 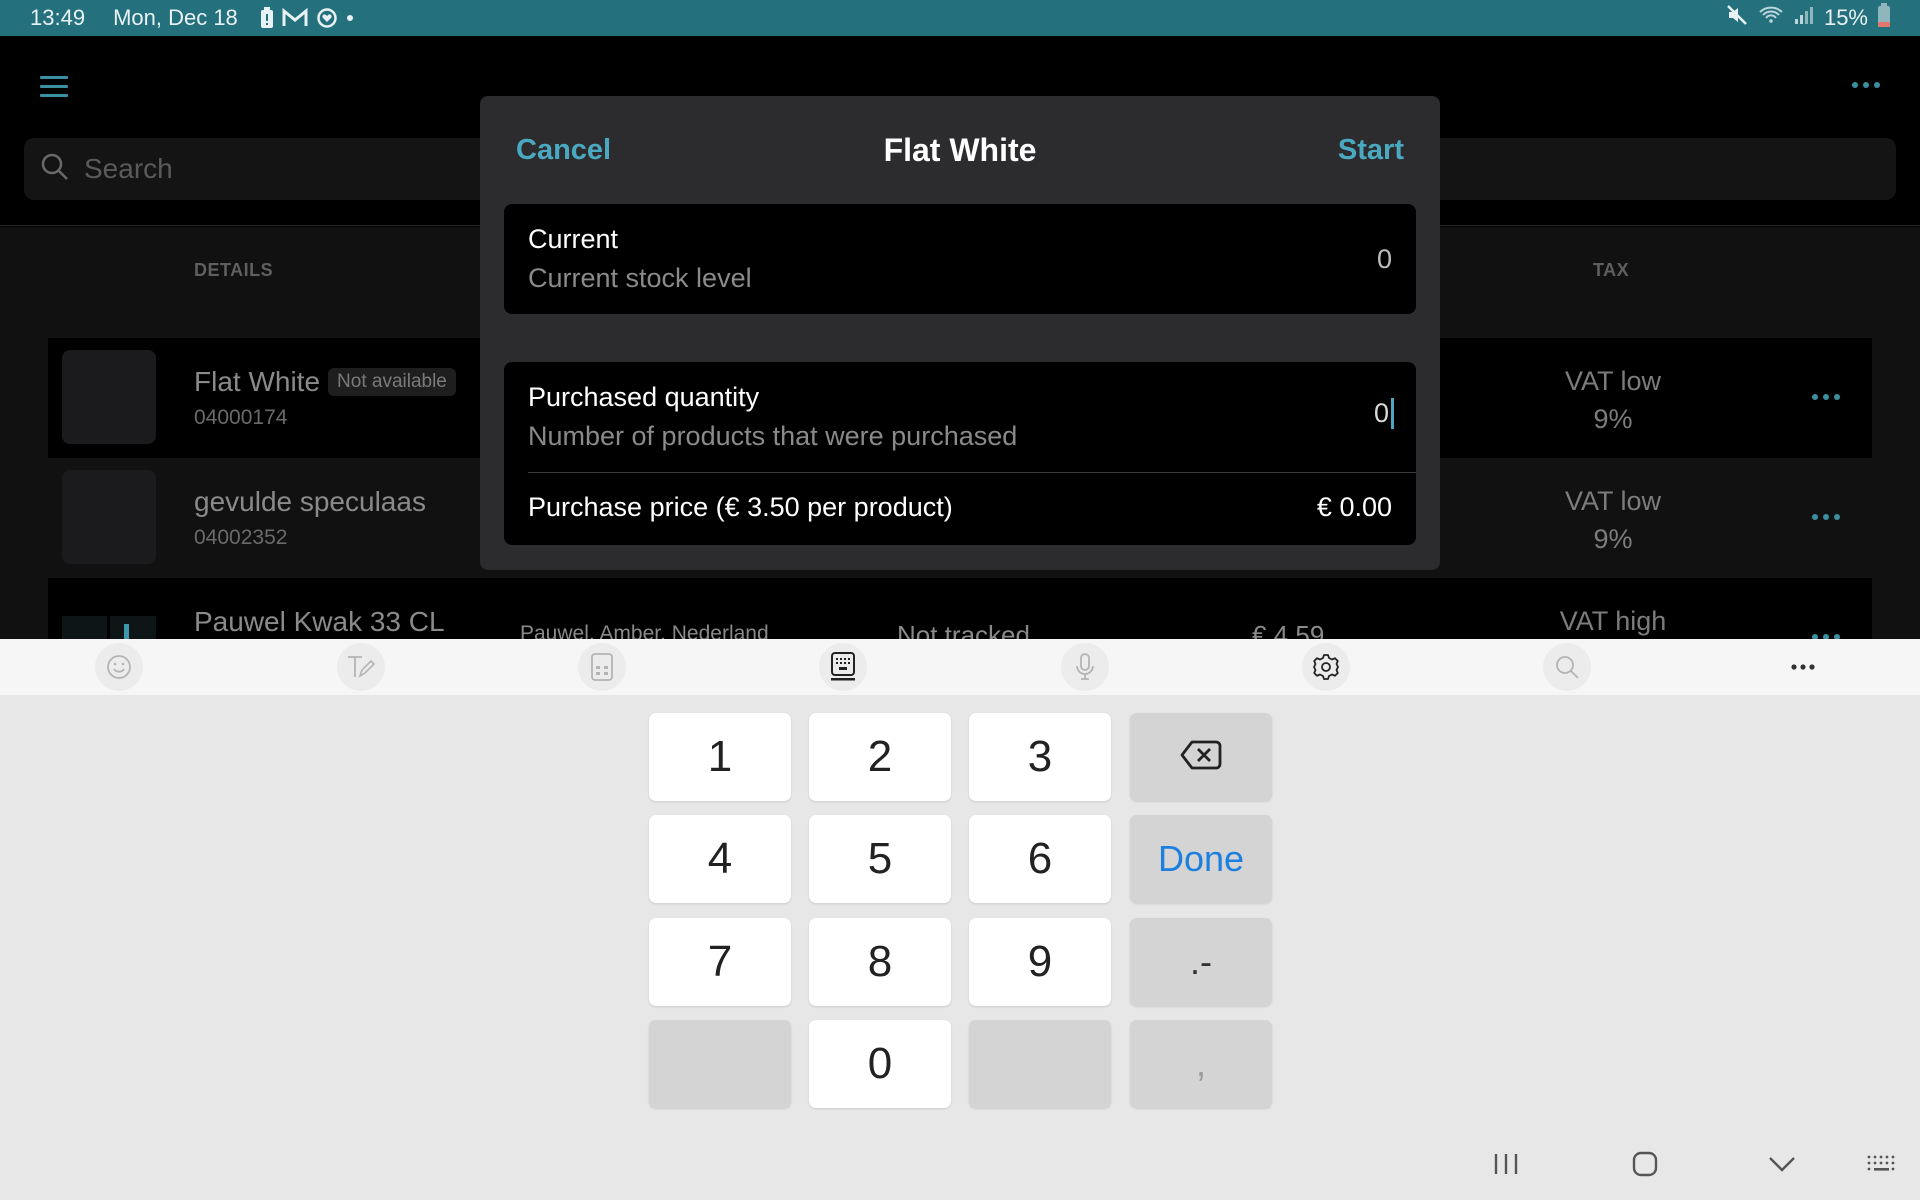 What do you see at coordinates (963, 629) in the screenshot?
I see `stock-status: Not tracked` at bounding box center [963, 629].